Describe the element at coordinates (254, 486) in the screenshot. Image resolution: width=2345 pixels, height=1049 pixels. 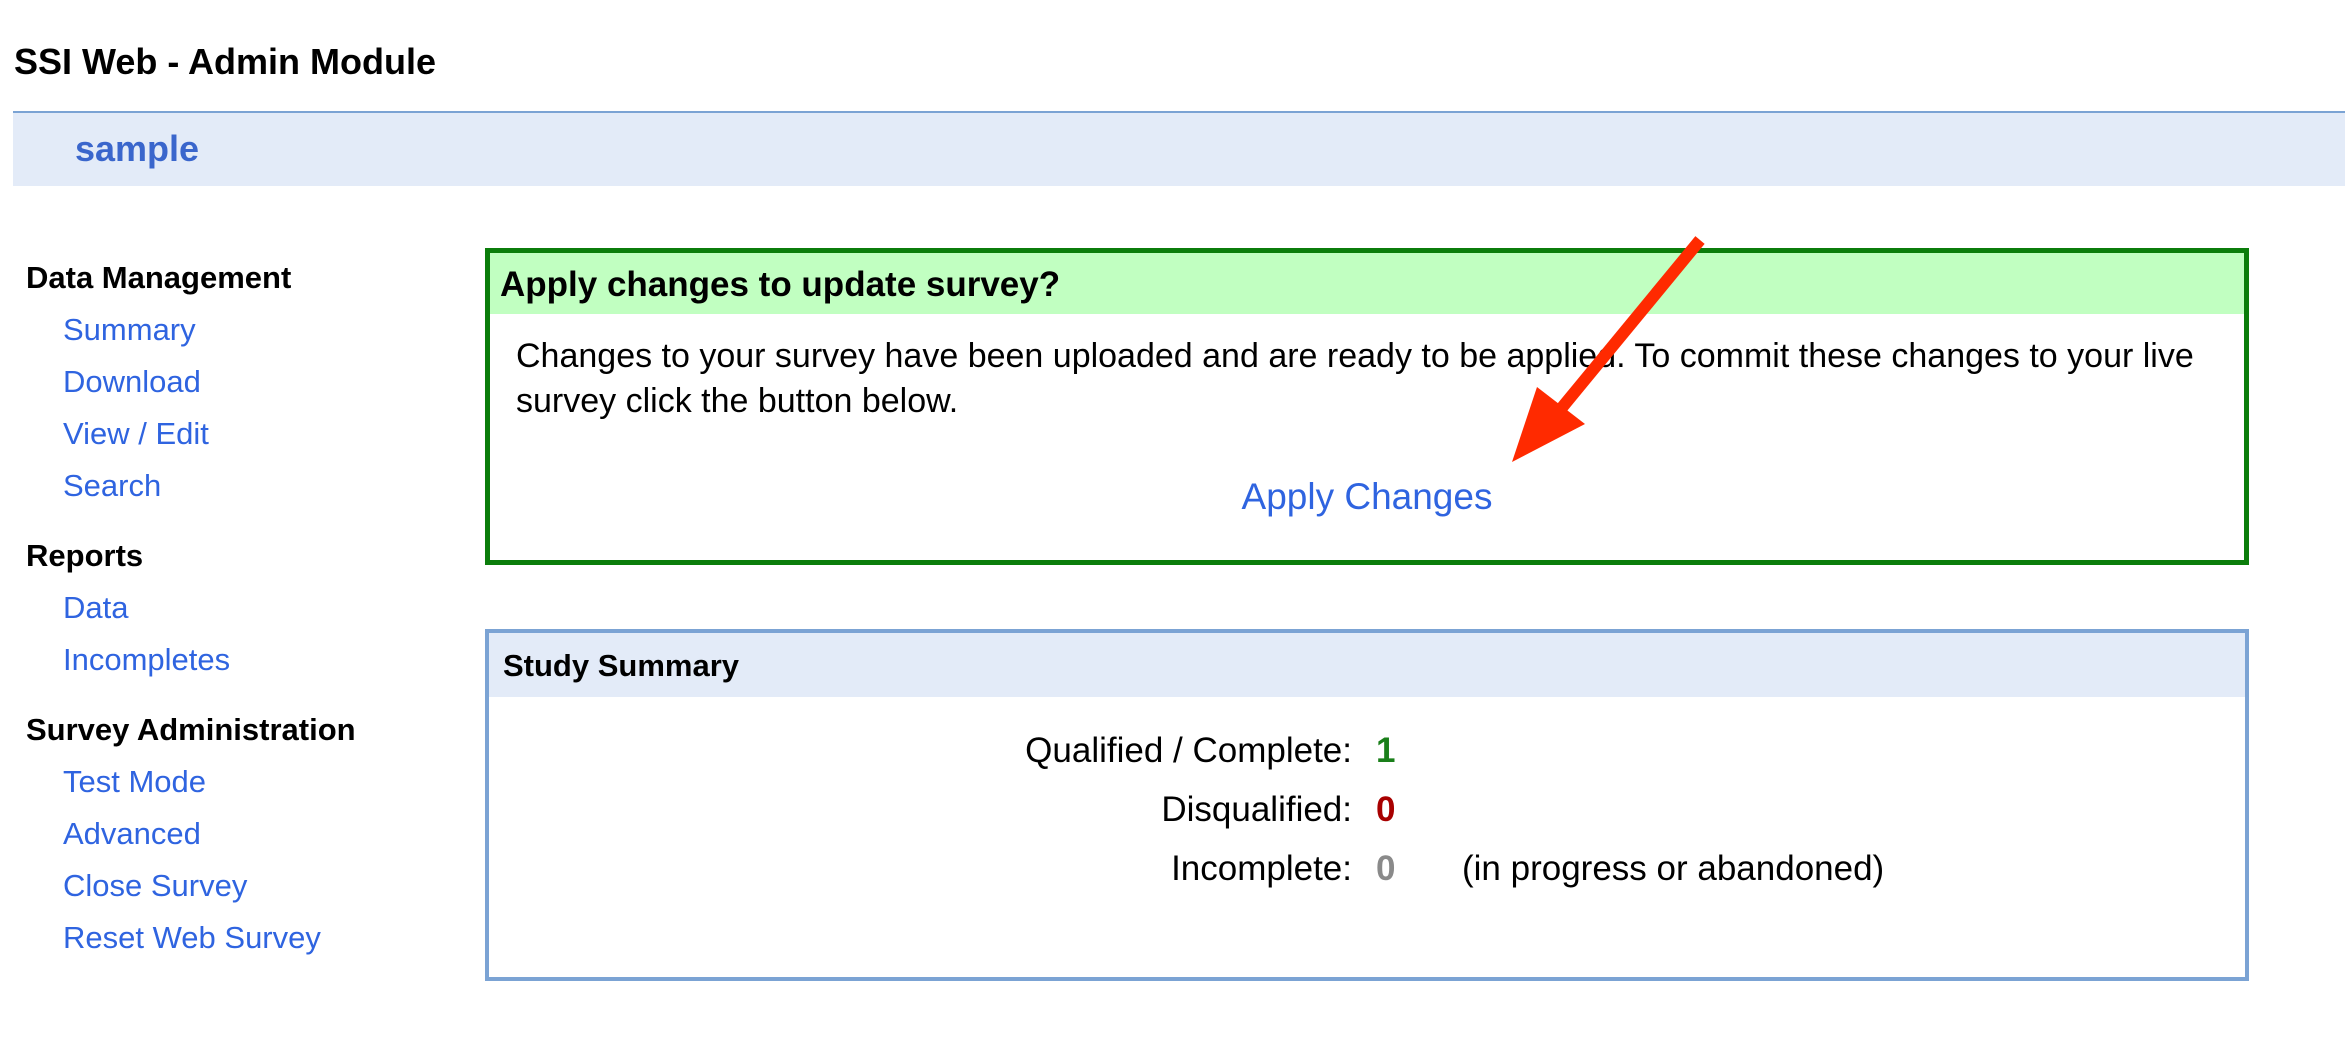
I see `nav-link-search: Search` at that location.